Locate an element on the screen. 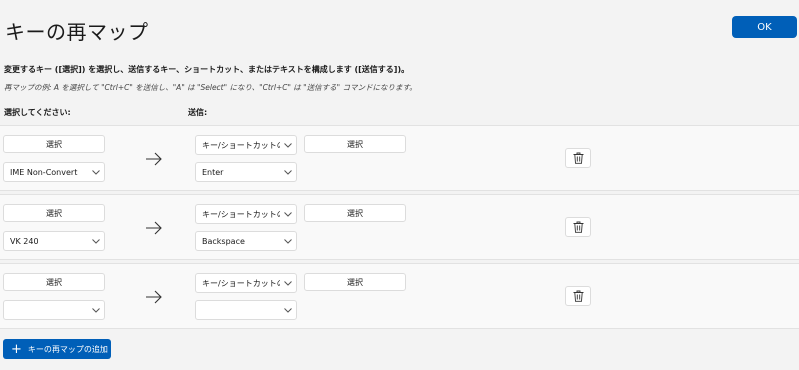 The height and width of the screenshot is (370, 799). page-title: キーの再マップ is located at coordinates (77, 32).